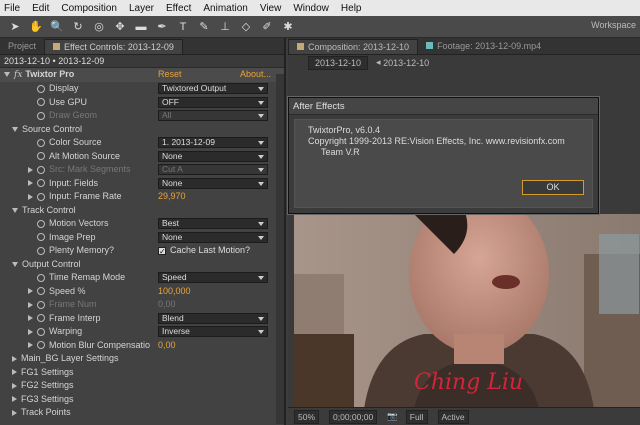 The width and height of the screenshot is (640, 425). Describe the element at coordinates (213, 102) in the screenshot. I see `property-dropdown: OFF` at that location.